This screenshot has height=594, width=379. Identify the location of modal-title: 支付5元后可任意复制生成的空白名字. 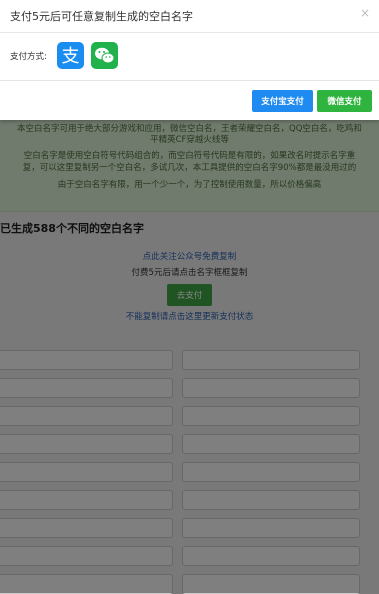
(101, 16).